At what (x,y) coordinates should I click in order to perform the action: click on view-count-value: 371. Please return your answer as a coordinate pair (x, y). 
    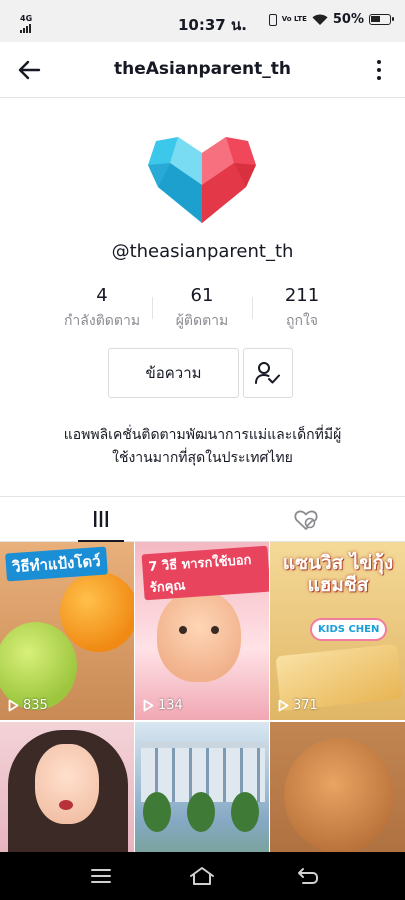
    Looking at the image, I should click on (305, 705).